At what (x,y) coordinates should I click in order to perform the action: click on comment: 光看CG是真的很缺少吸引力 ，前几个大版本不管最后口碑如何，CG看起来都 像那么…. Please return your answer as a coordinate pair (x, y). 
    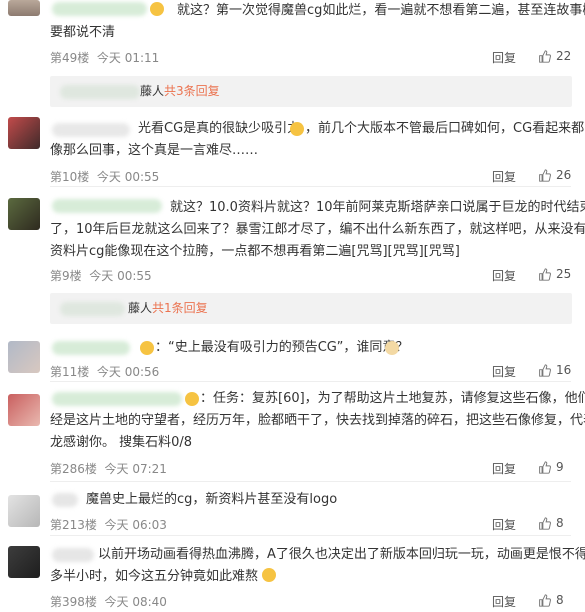
    Looking at the image, I should click on (292, 155).